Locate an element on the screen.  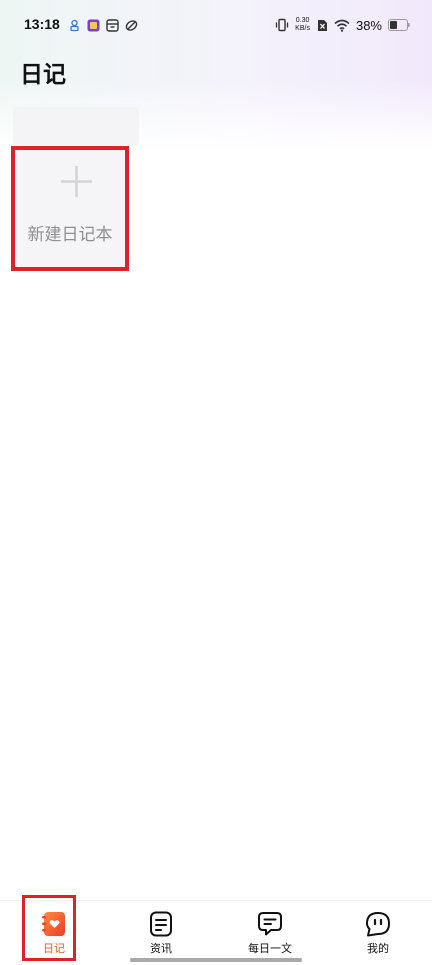
status-time: 13:18 is located at coordinates (42, 24).